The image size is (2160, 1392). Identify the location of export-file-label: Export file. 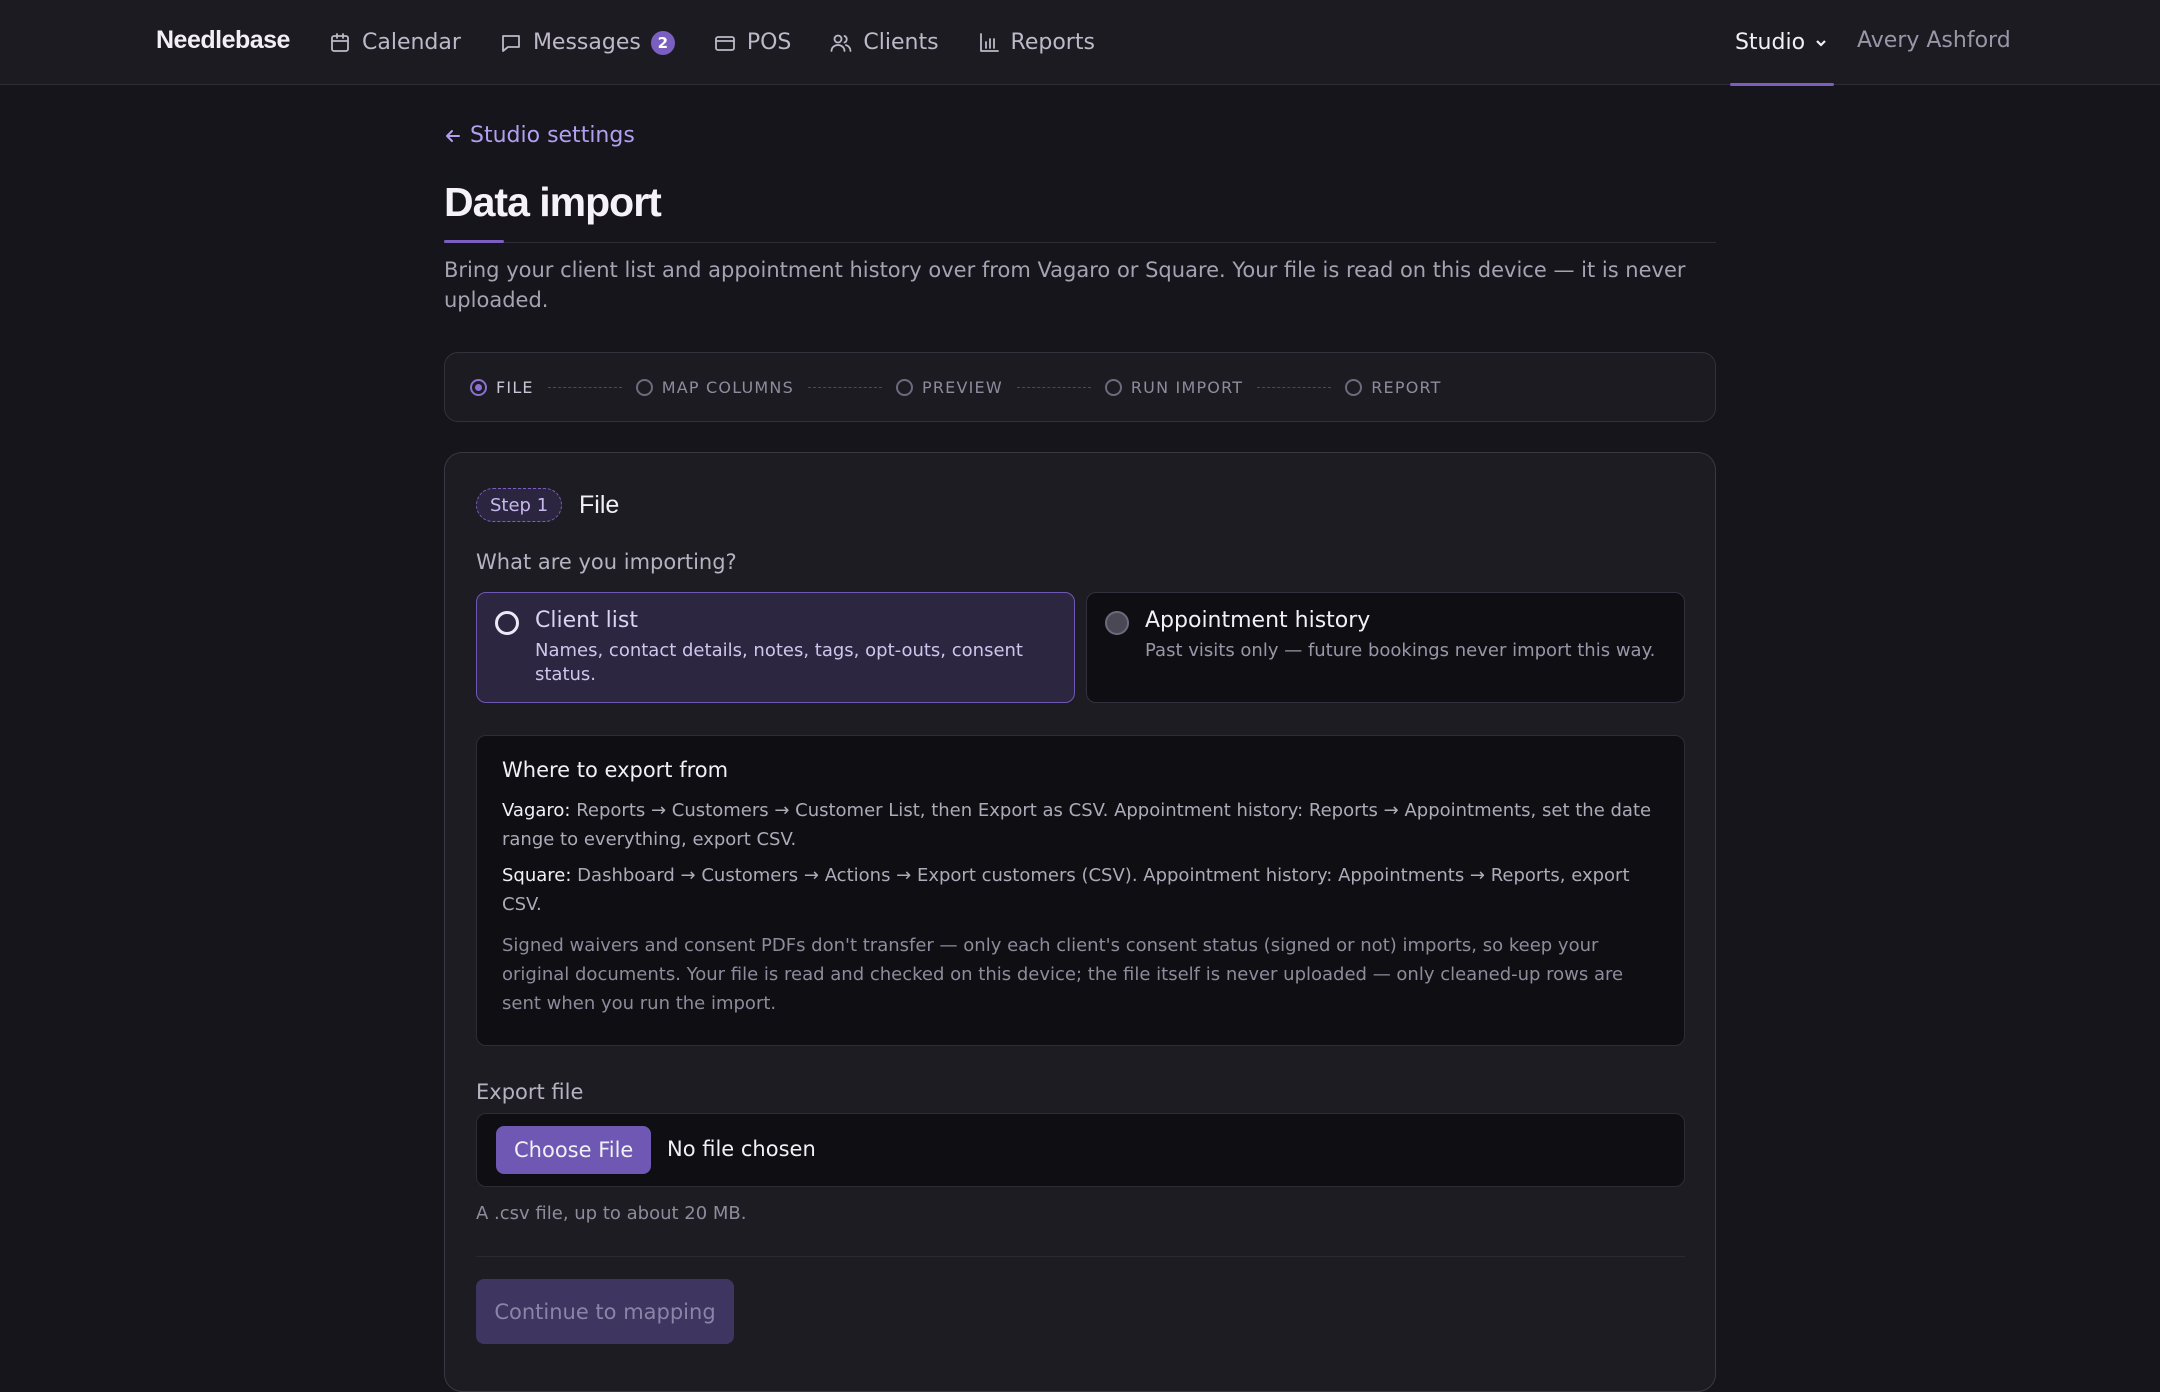
(530, 1092).